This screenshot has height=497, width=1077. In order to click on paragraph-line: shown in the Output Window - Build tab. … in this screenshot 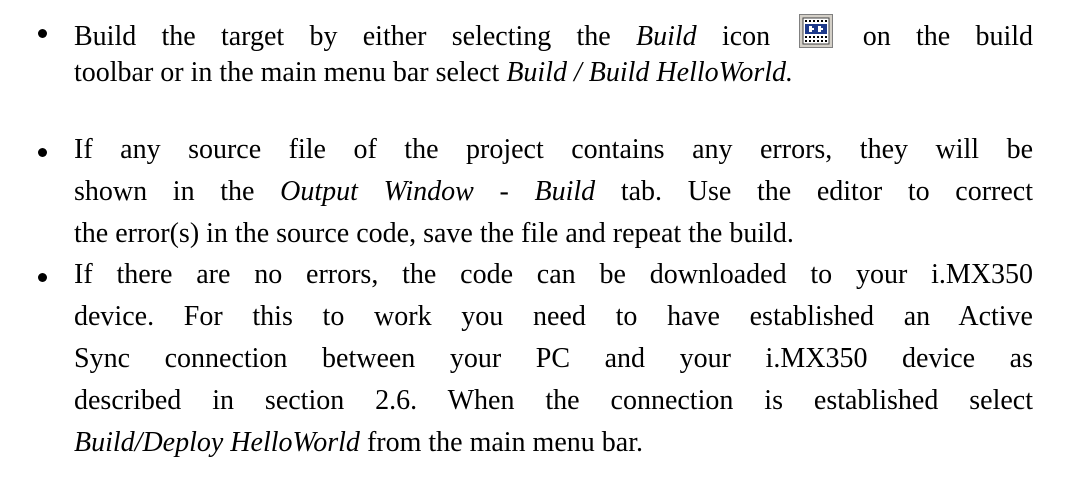, I will do `click(553, 192)`.